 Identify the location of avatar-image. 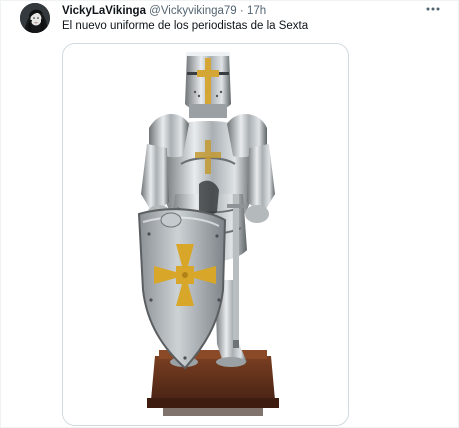
(35, 18).